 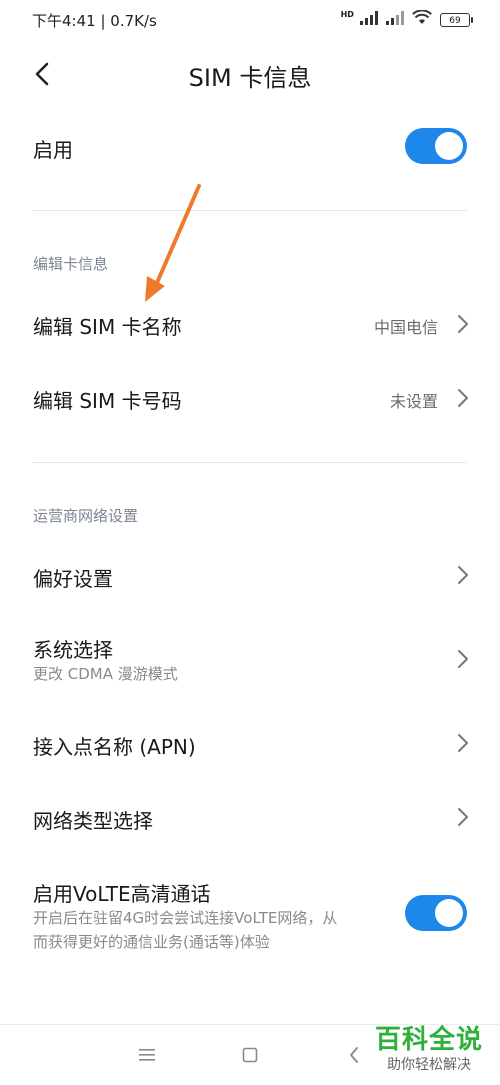 I want to click on square-icon, so click(x=250, y=1055).